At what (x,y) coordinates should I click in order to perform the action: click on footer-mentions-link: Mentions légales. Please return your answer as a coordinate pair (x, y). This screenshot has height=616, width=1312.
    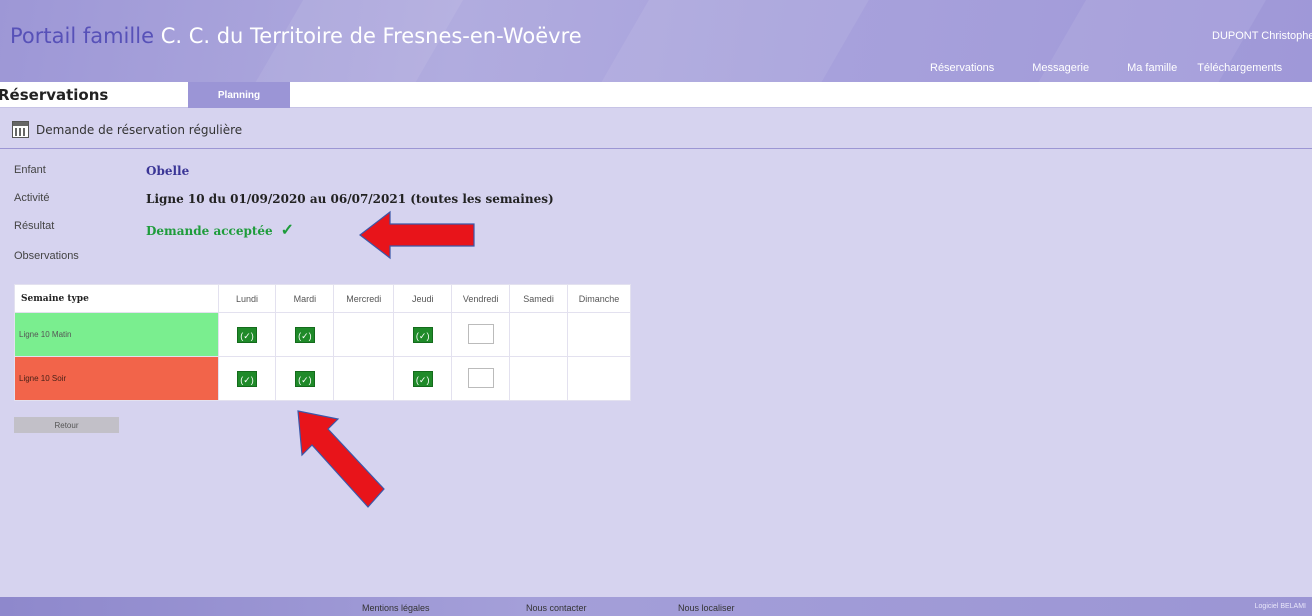
    Looking at the image, I should click on (396, 608).